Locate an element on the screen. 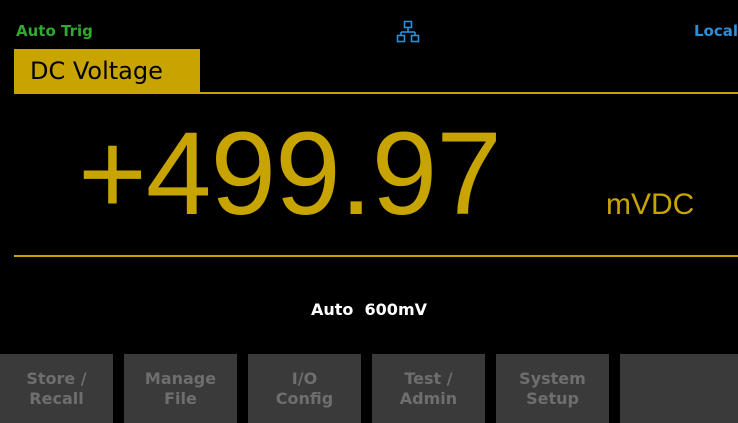 Image resolution: width=738 pixels, height=423 pixels. trigger-mode-indicator: Auto Trig is located at coordinates (54, 31).